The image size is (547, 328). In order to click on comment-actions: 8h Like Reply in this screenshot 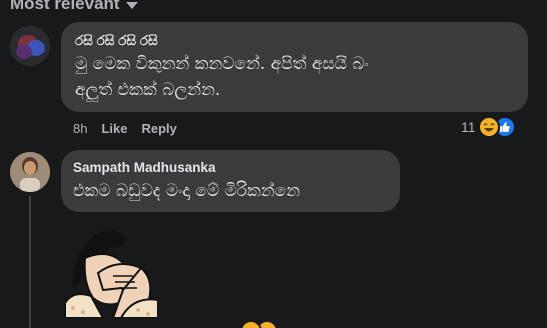, I will do `click(125, 128)`.